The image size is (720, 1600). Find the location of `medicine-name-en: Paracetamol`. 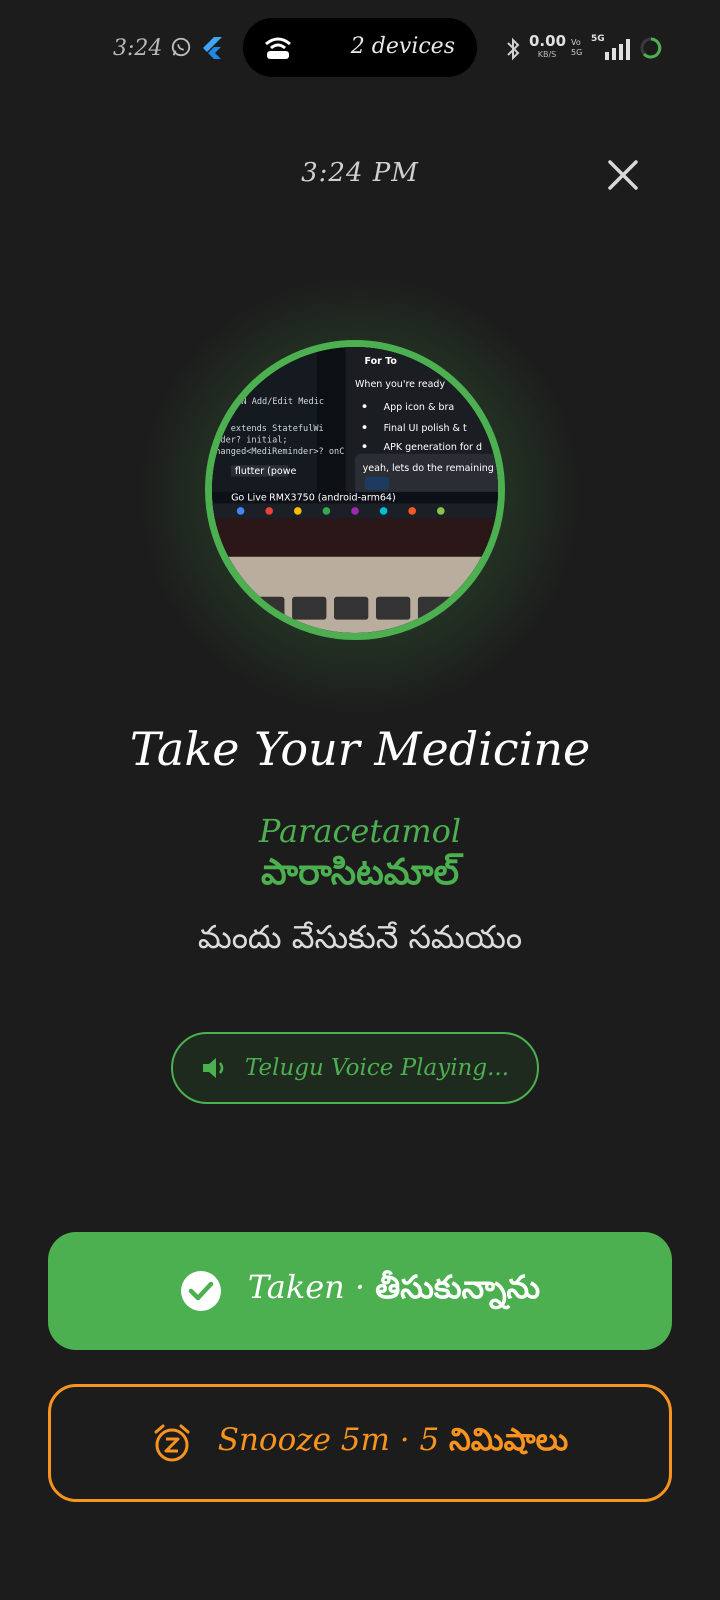

medicine-name-en: Paracetamol is located at coordinates (360, 831).